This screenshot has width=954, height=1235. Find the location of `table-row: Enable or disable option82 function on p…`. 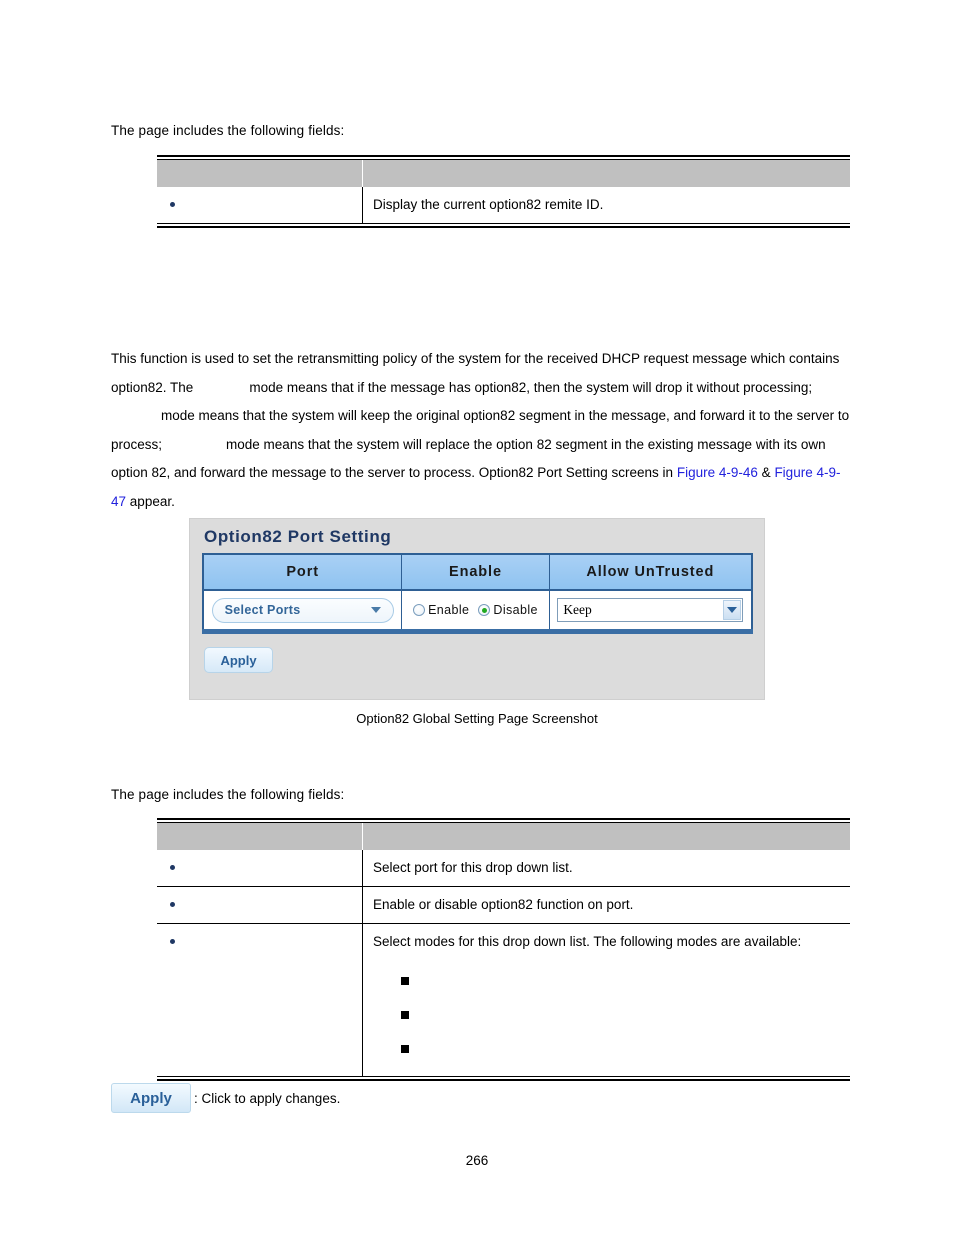

table-row: Enable or disable option82 function on p… is located at coordinates (503, 905).